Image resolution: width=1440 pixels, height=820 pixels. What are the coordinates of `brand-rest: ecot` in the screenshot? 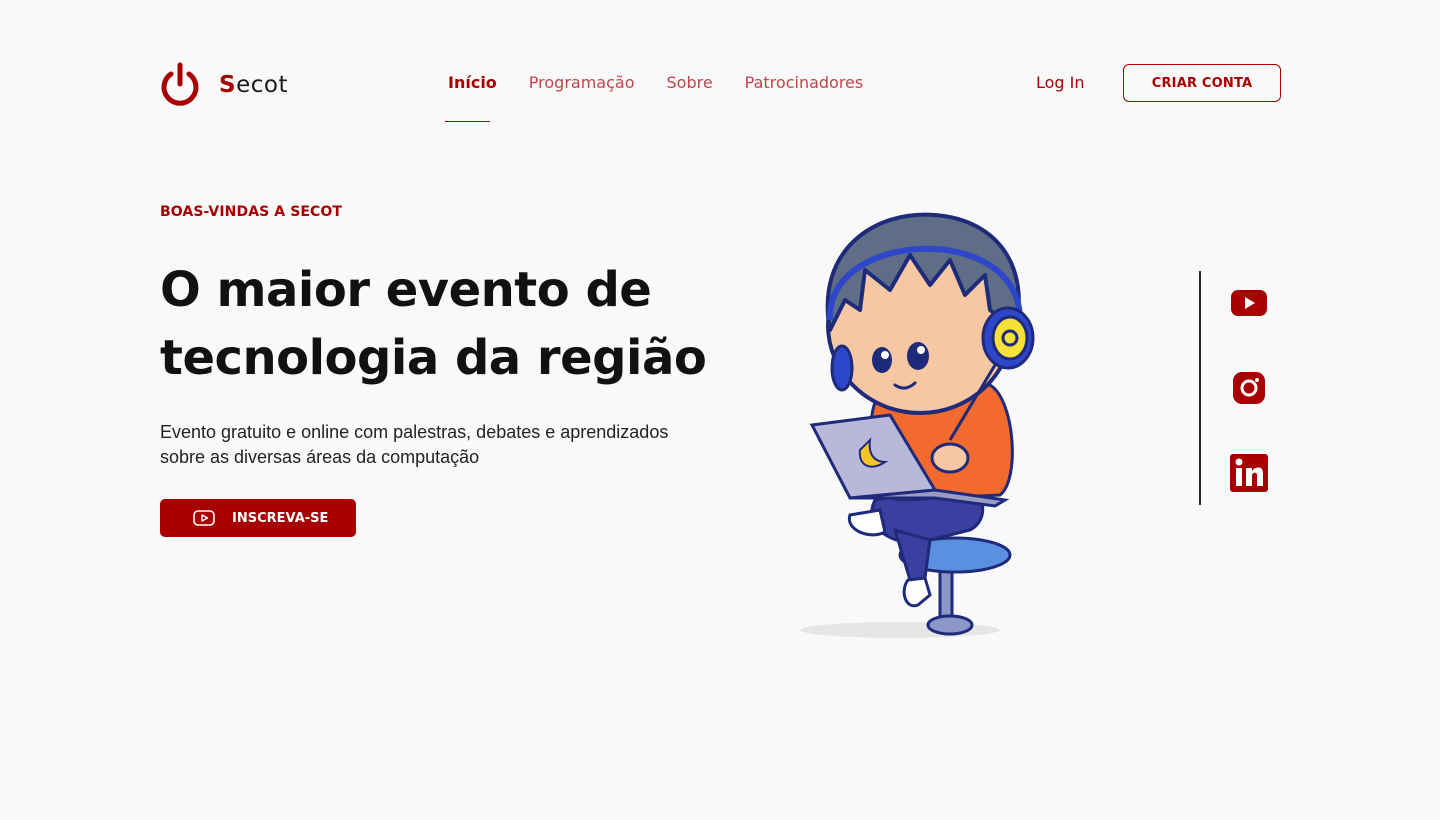 It's located at (262, 85).